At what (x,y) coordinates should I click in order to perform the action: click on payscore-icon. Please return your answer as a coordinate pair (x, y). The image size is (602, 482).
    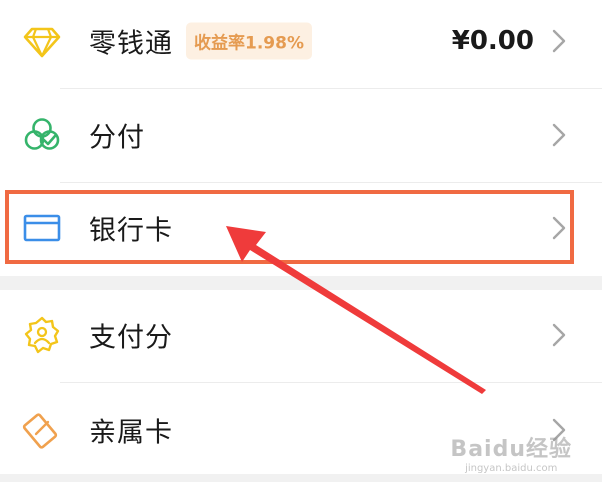
    Looking at the image, I should click on (42, 335).